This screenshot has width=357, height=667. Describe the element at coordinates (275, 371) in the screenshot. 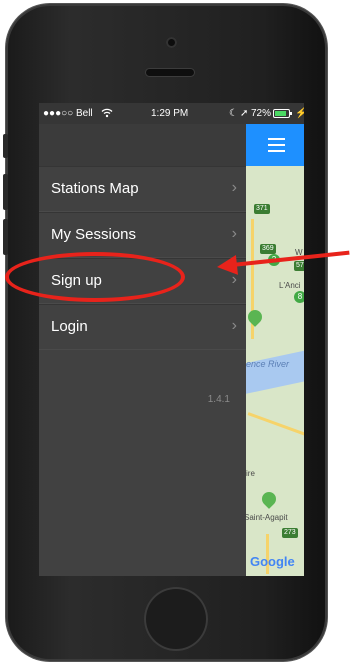

I see `river-shape` at that location.